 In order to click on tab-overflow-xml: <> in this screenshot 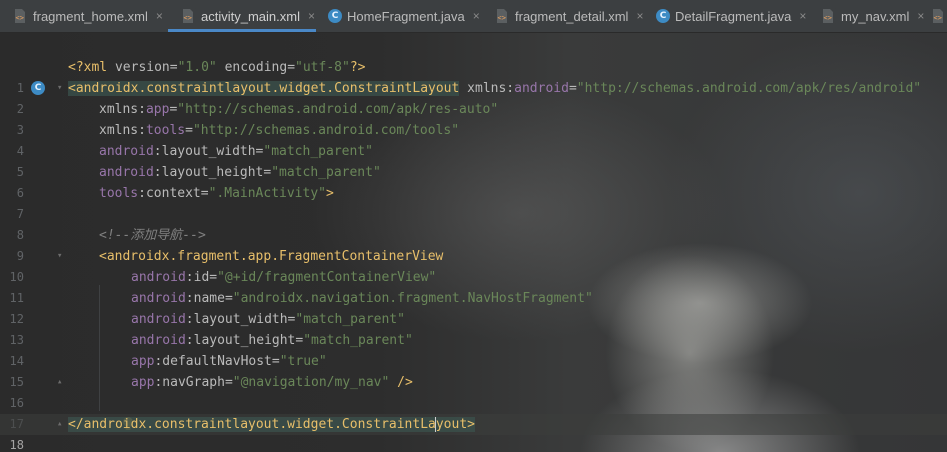, I will do `click(932, 16)`.